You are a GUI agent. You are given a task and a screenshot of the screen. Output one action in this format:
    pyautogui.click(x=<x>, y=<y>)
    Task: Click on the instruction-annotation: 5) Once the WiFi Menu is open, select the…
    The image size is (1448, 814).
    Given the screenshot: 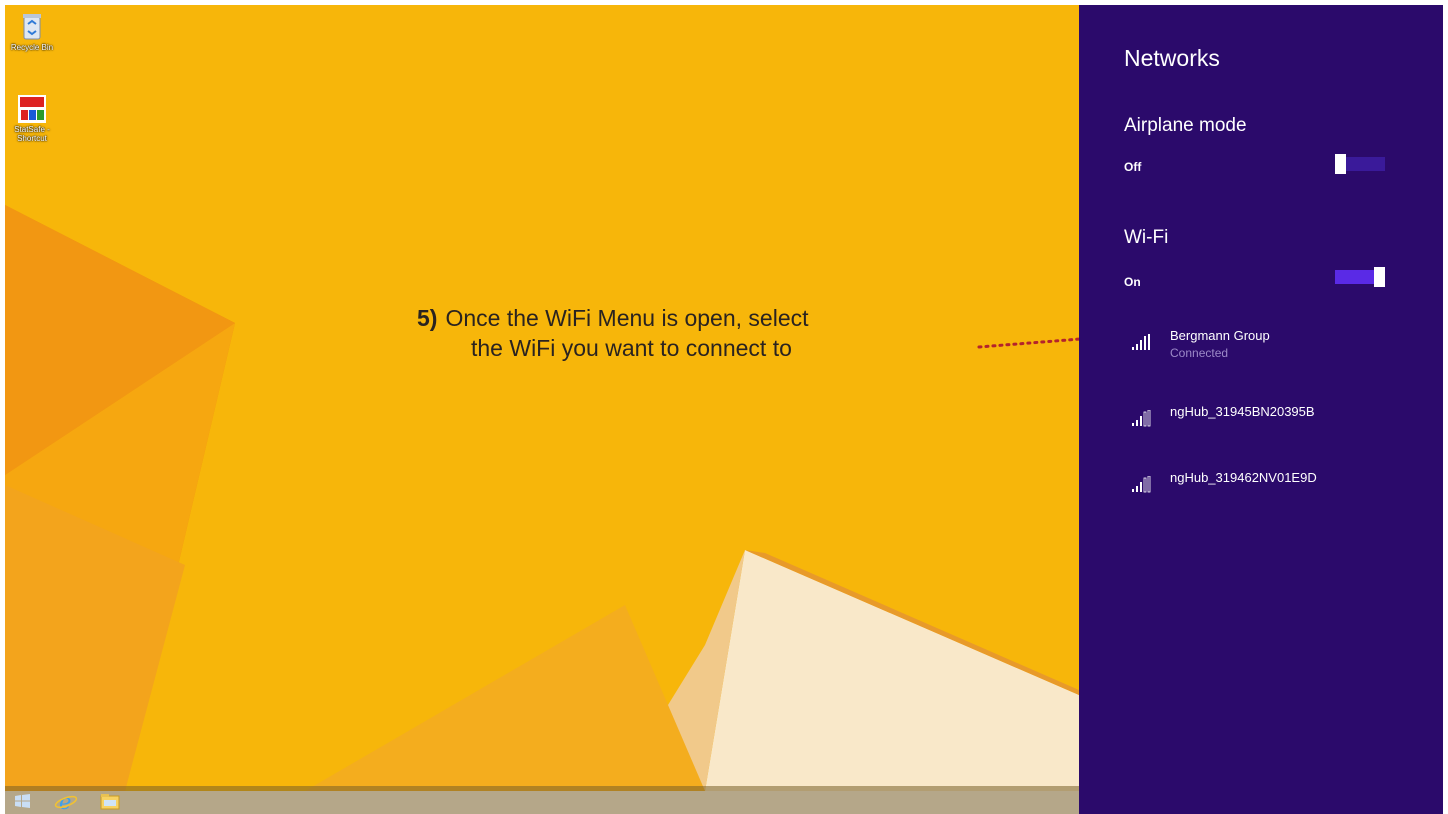 What is the action you would take?
    pyautogui.click(x=613, y=333)
    